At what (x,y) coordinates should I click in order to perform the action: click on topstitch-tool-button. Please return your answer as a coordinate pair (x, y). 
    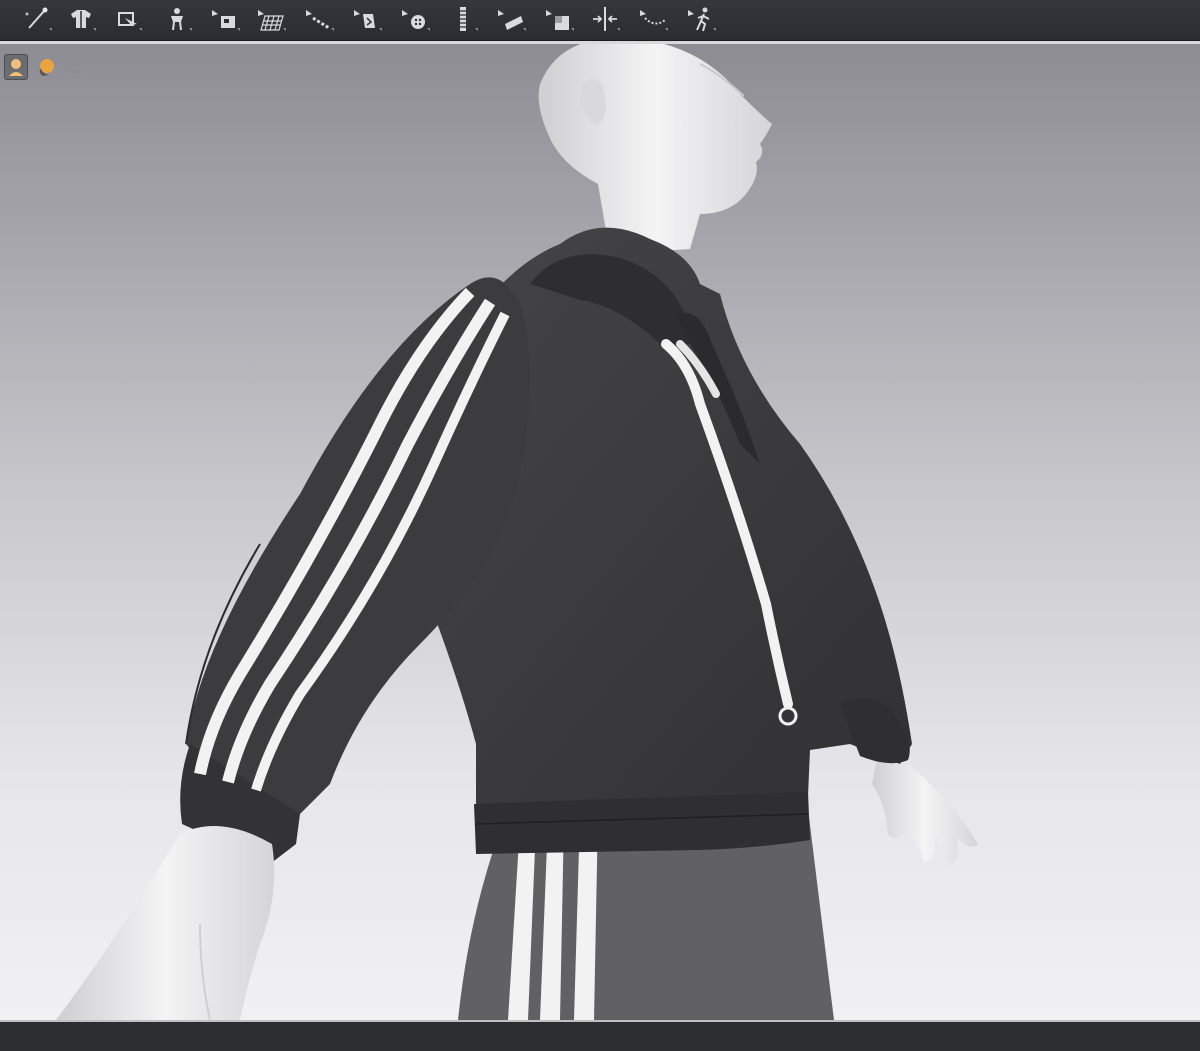
    Looking at the image, I should click on (319, 19).